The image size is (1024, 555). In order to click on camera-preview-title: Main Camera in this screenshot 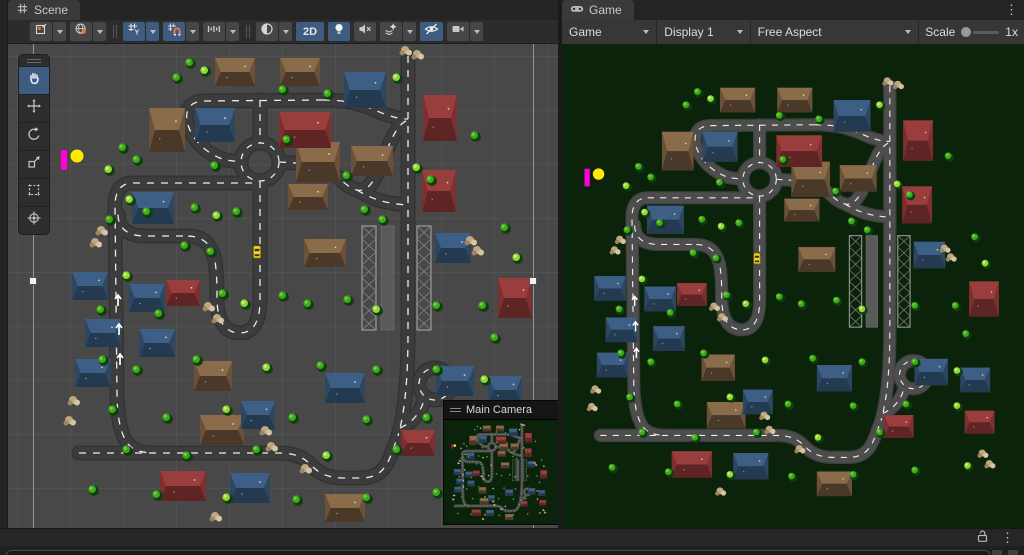, I will do `click(499, 410)`.